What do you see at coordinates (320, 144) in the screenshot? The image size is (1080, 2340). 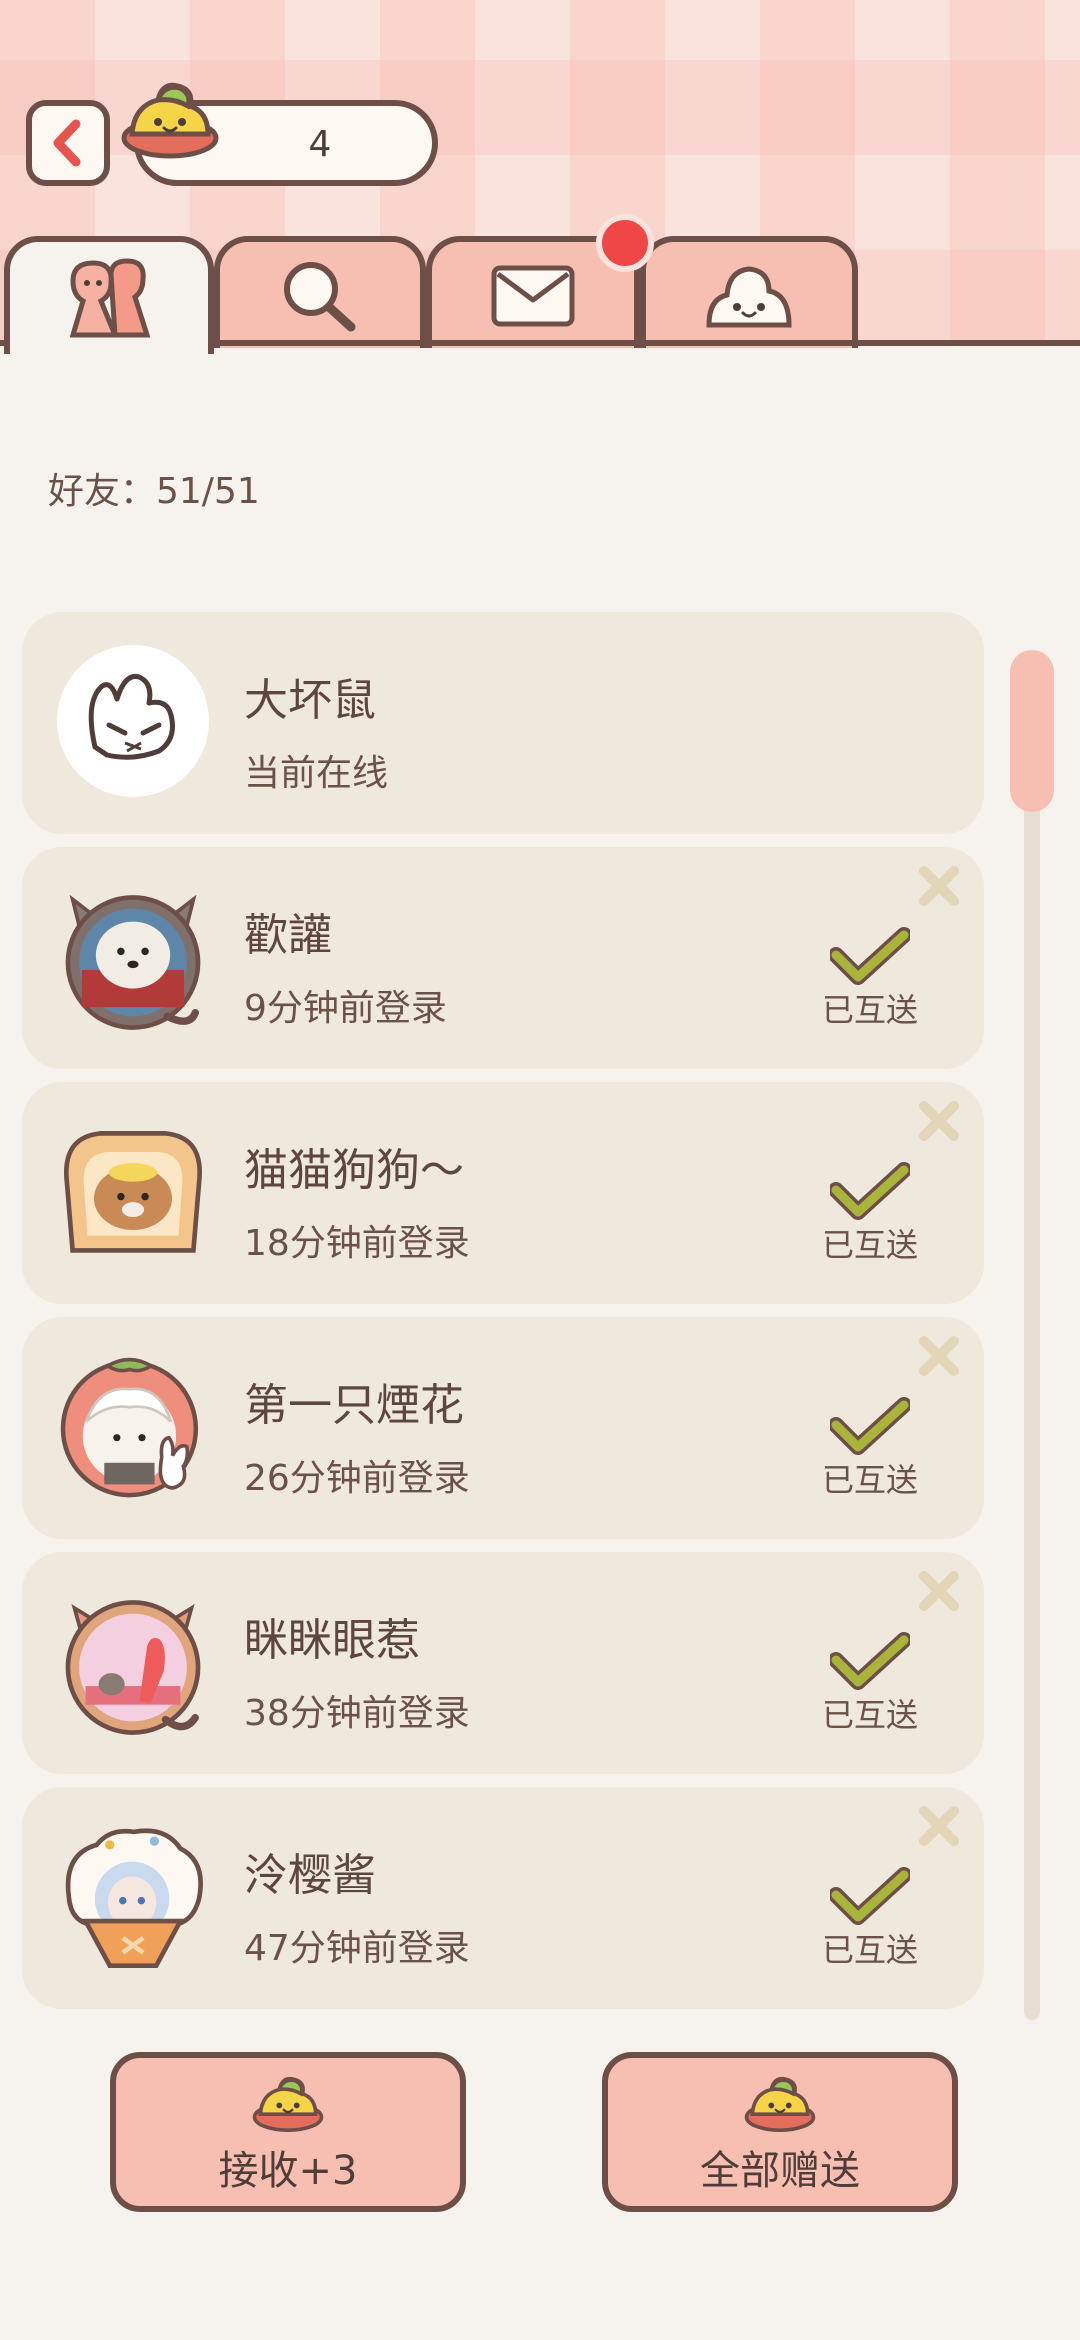 I see `currency-count: 4` at bounding box center [320, 144].